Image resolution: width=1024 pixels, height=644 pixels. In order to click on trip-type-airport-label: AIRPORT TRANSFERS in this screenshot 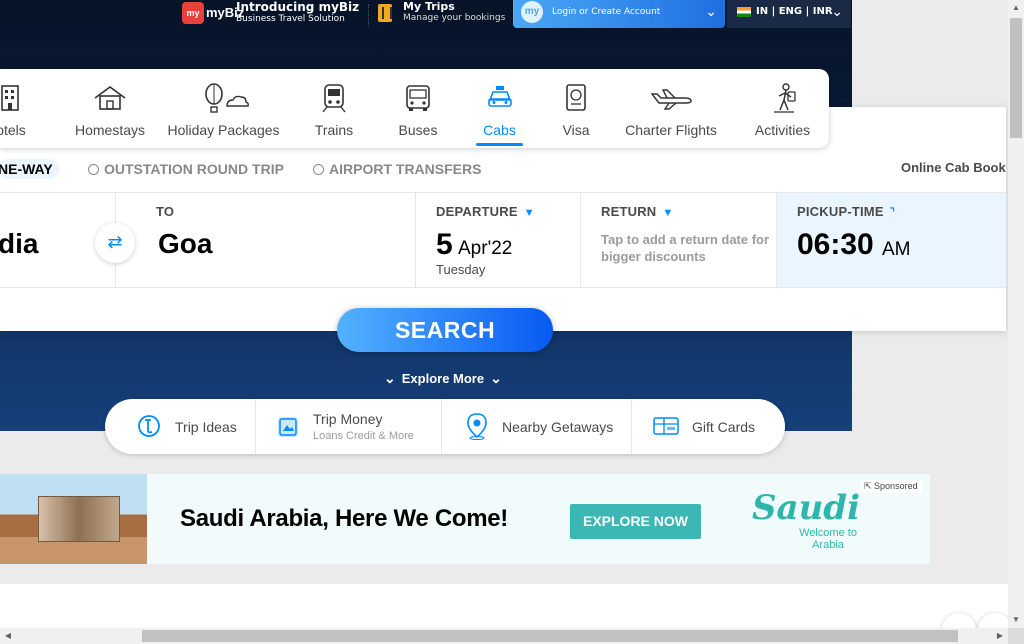, I will do `click(405, 169)`.